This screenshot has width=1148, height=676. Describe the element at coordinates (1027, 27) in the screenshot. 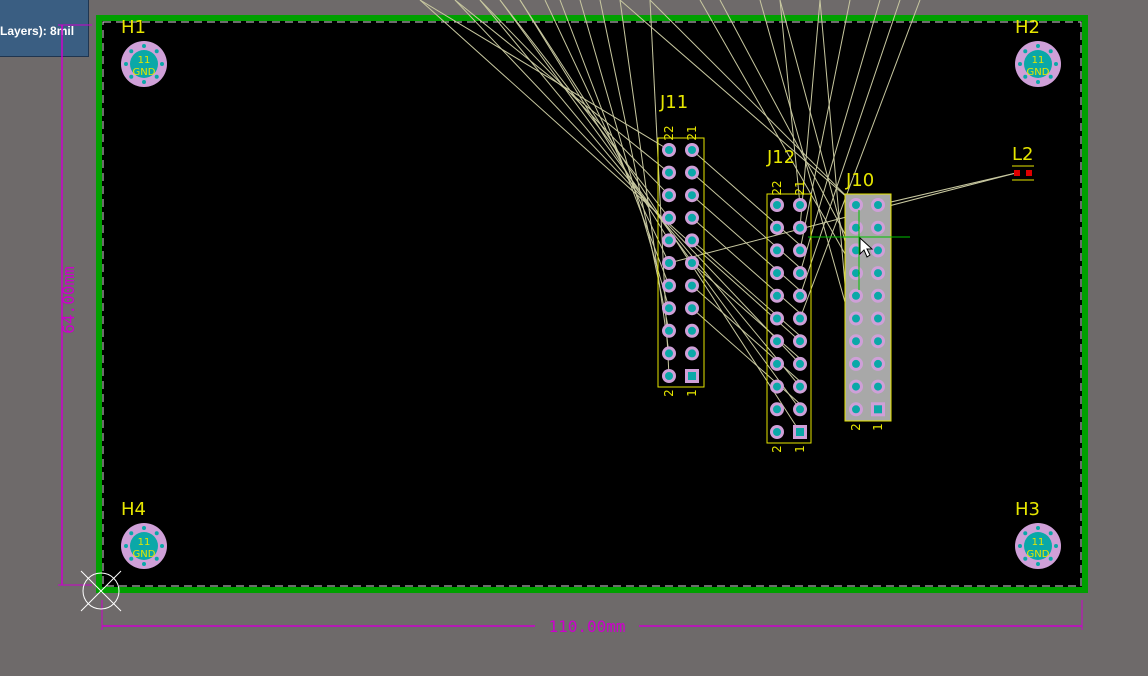

I see `ref-h2: H2` at that location.